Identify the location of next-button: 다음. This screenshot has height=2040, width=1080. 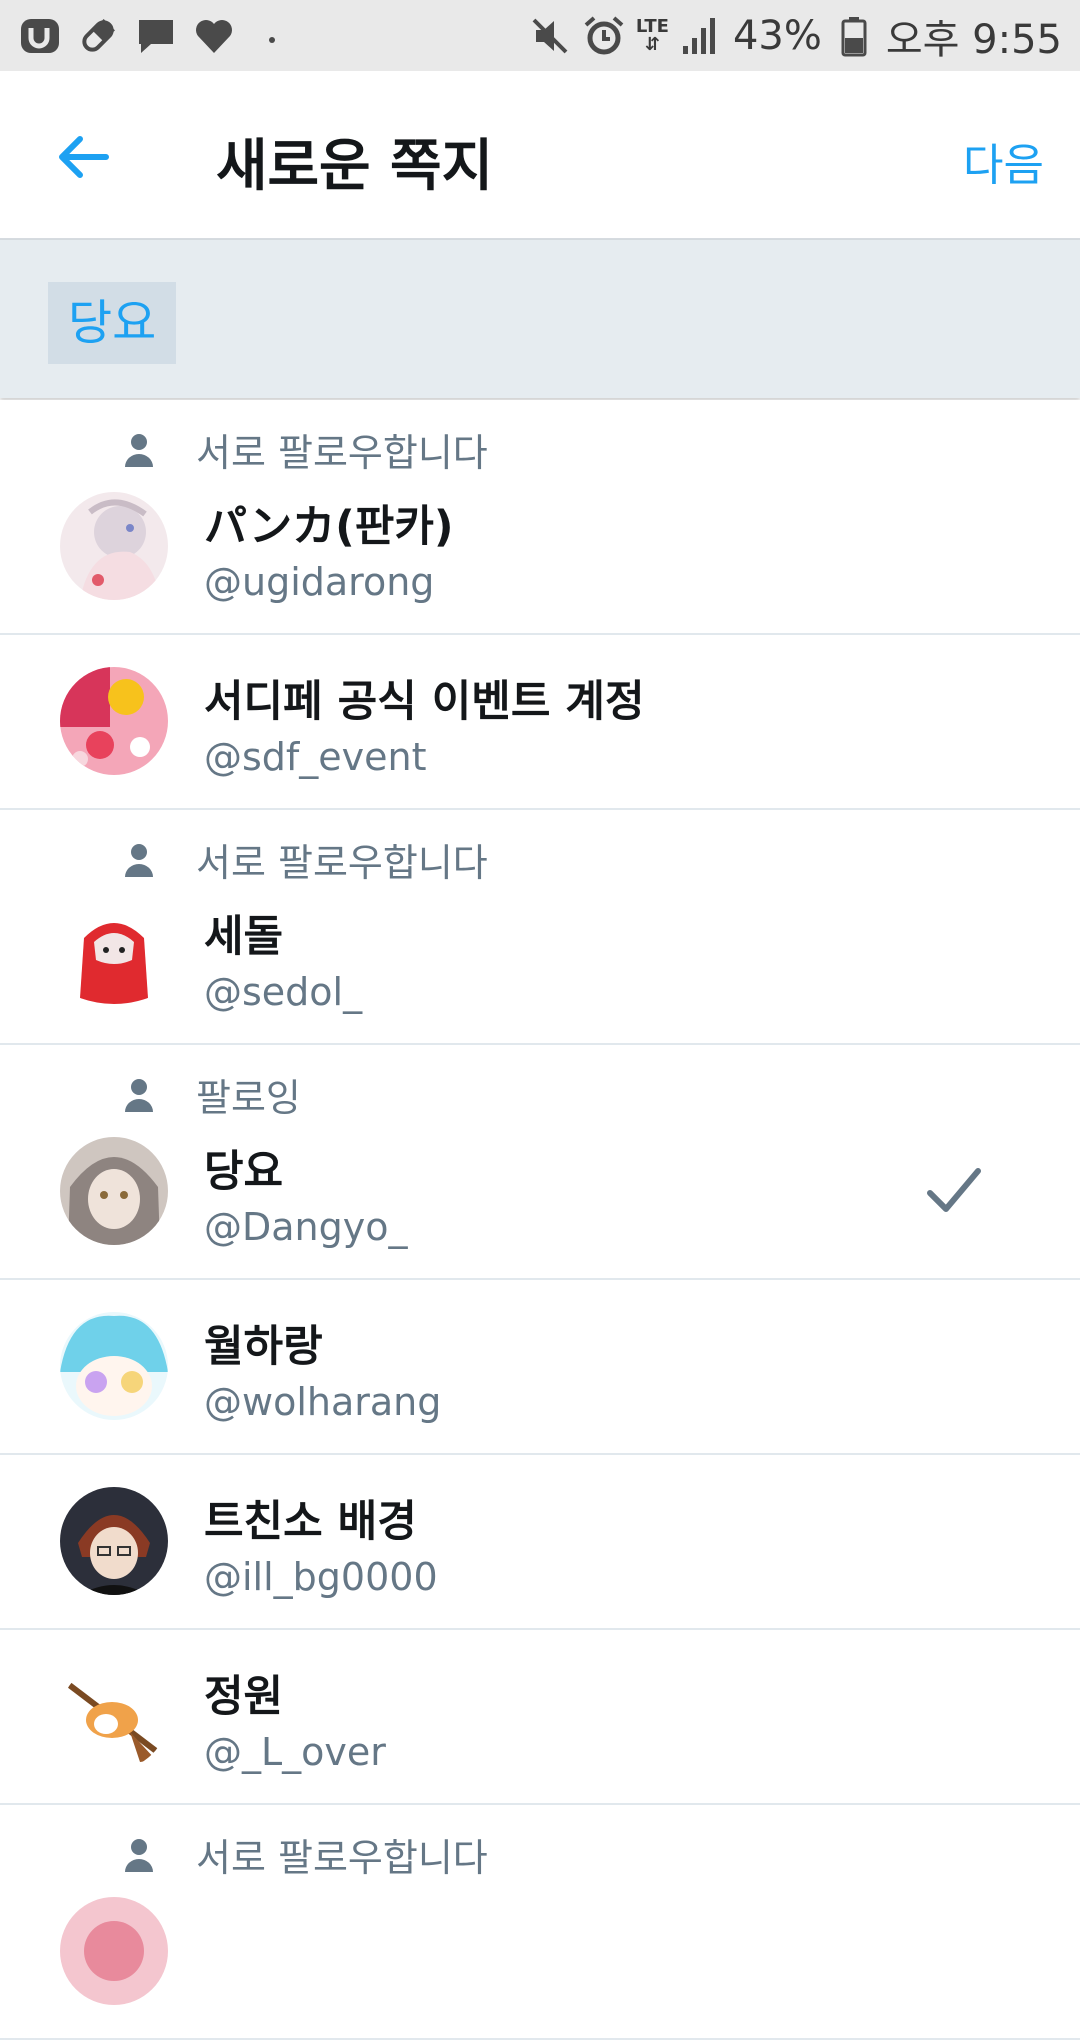
(1003, 161).